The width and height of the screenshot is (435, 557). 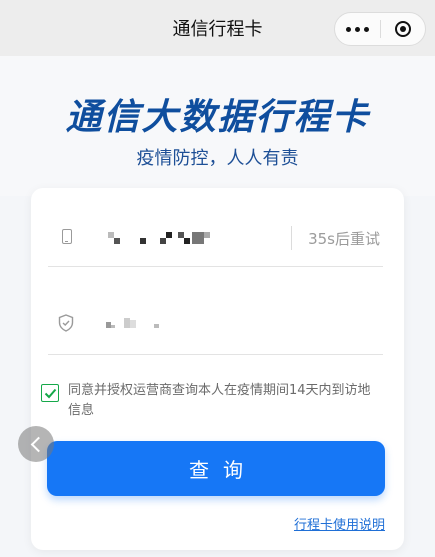 I want to click on chevron-left-icon, so click(x=38, y=444).